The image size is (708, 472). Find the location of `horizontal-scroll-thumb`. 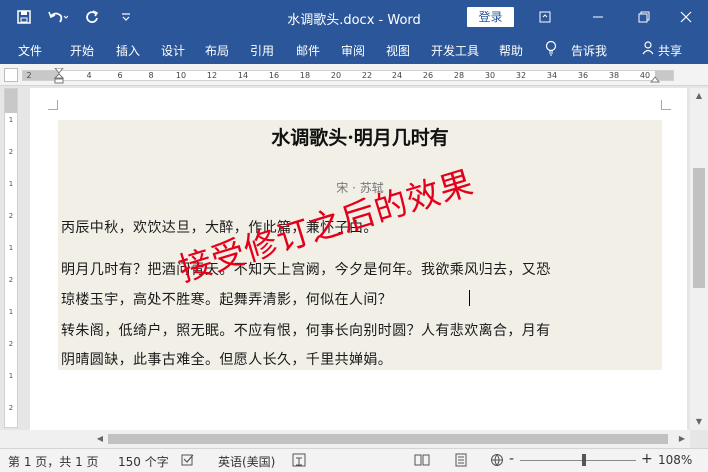

horizontal-scroll-thumb is located at coordinates (388, 439).